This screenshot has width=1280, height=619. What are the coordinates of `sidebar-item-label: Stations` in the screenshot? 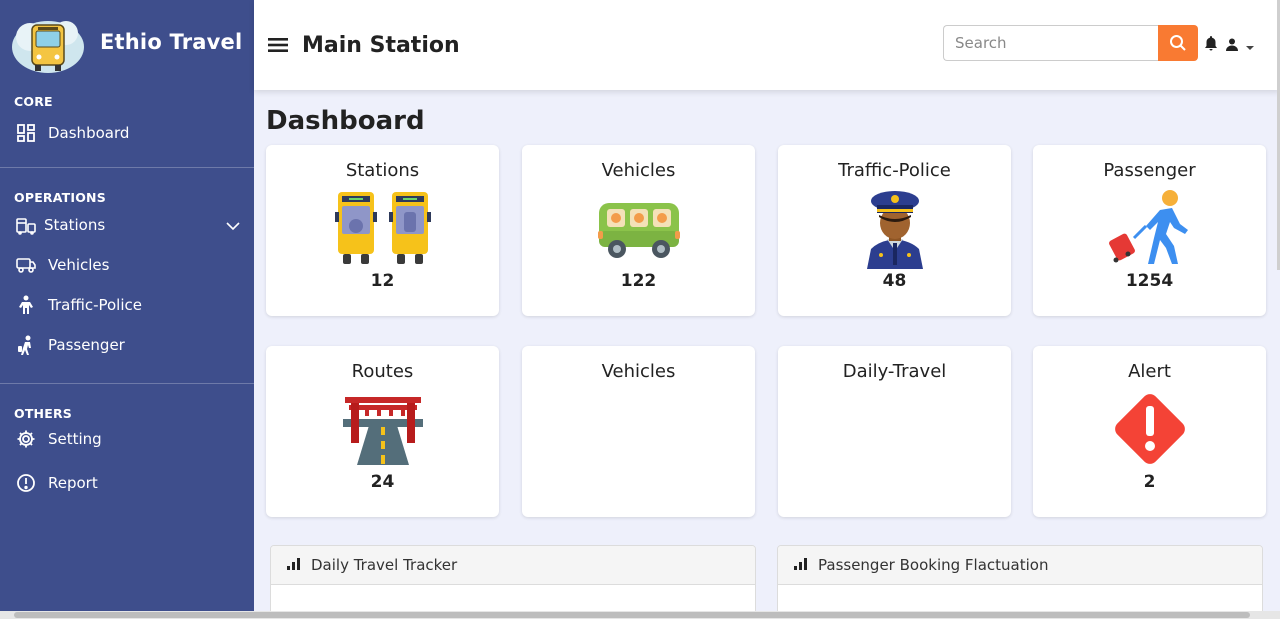 It's located at (75, 225).